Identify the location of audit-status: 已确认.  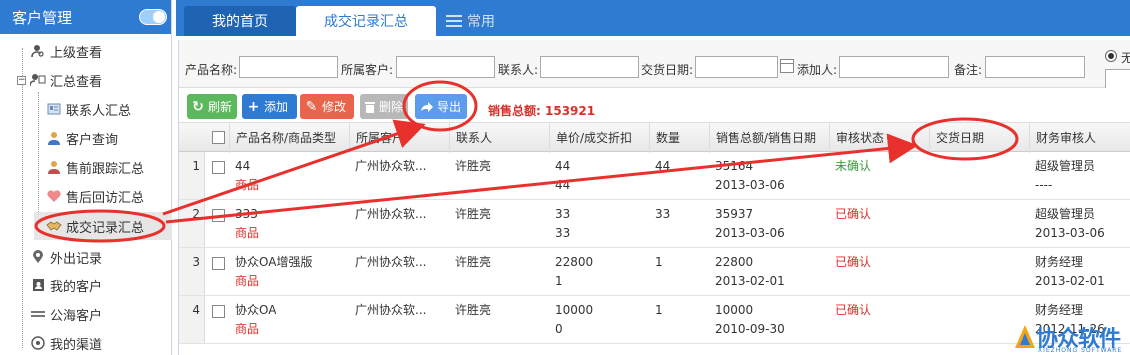
(853, 310).